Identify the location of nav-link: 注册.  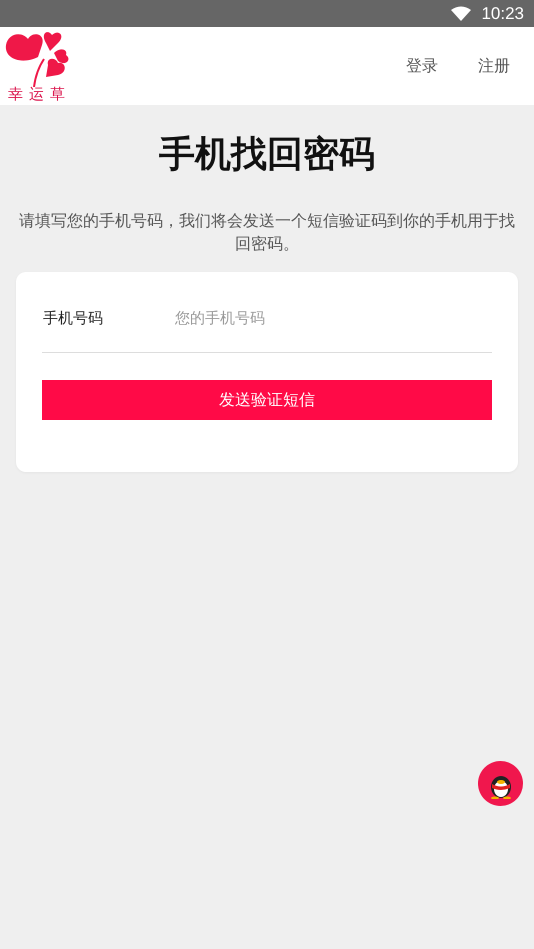
(494, 66).